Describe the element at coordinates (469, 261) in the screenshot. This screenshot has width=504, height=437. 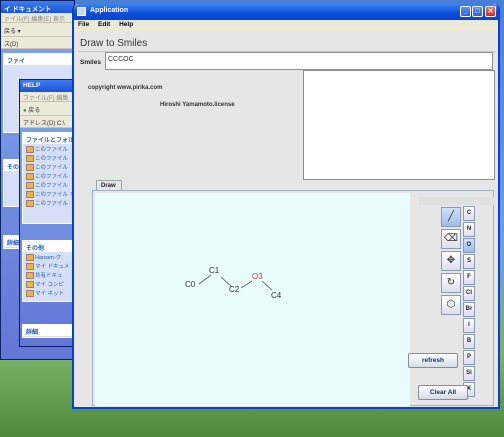
I see `element-s-button: S` at that location.